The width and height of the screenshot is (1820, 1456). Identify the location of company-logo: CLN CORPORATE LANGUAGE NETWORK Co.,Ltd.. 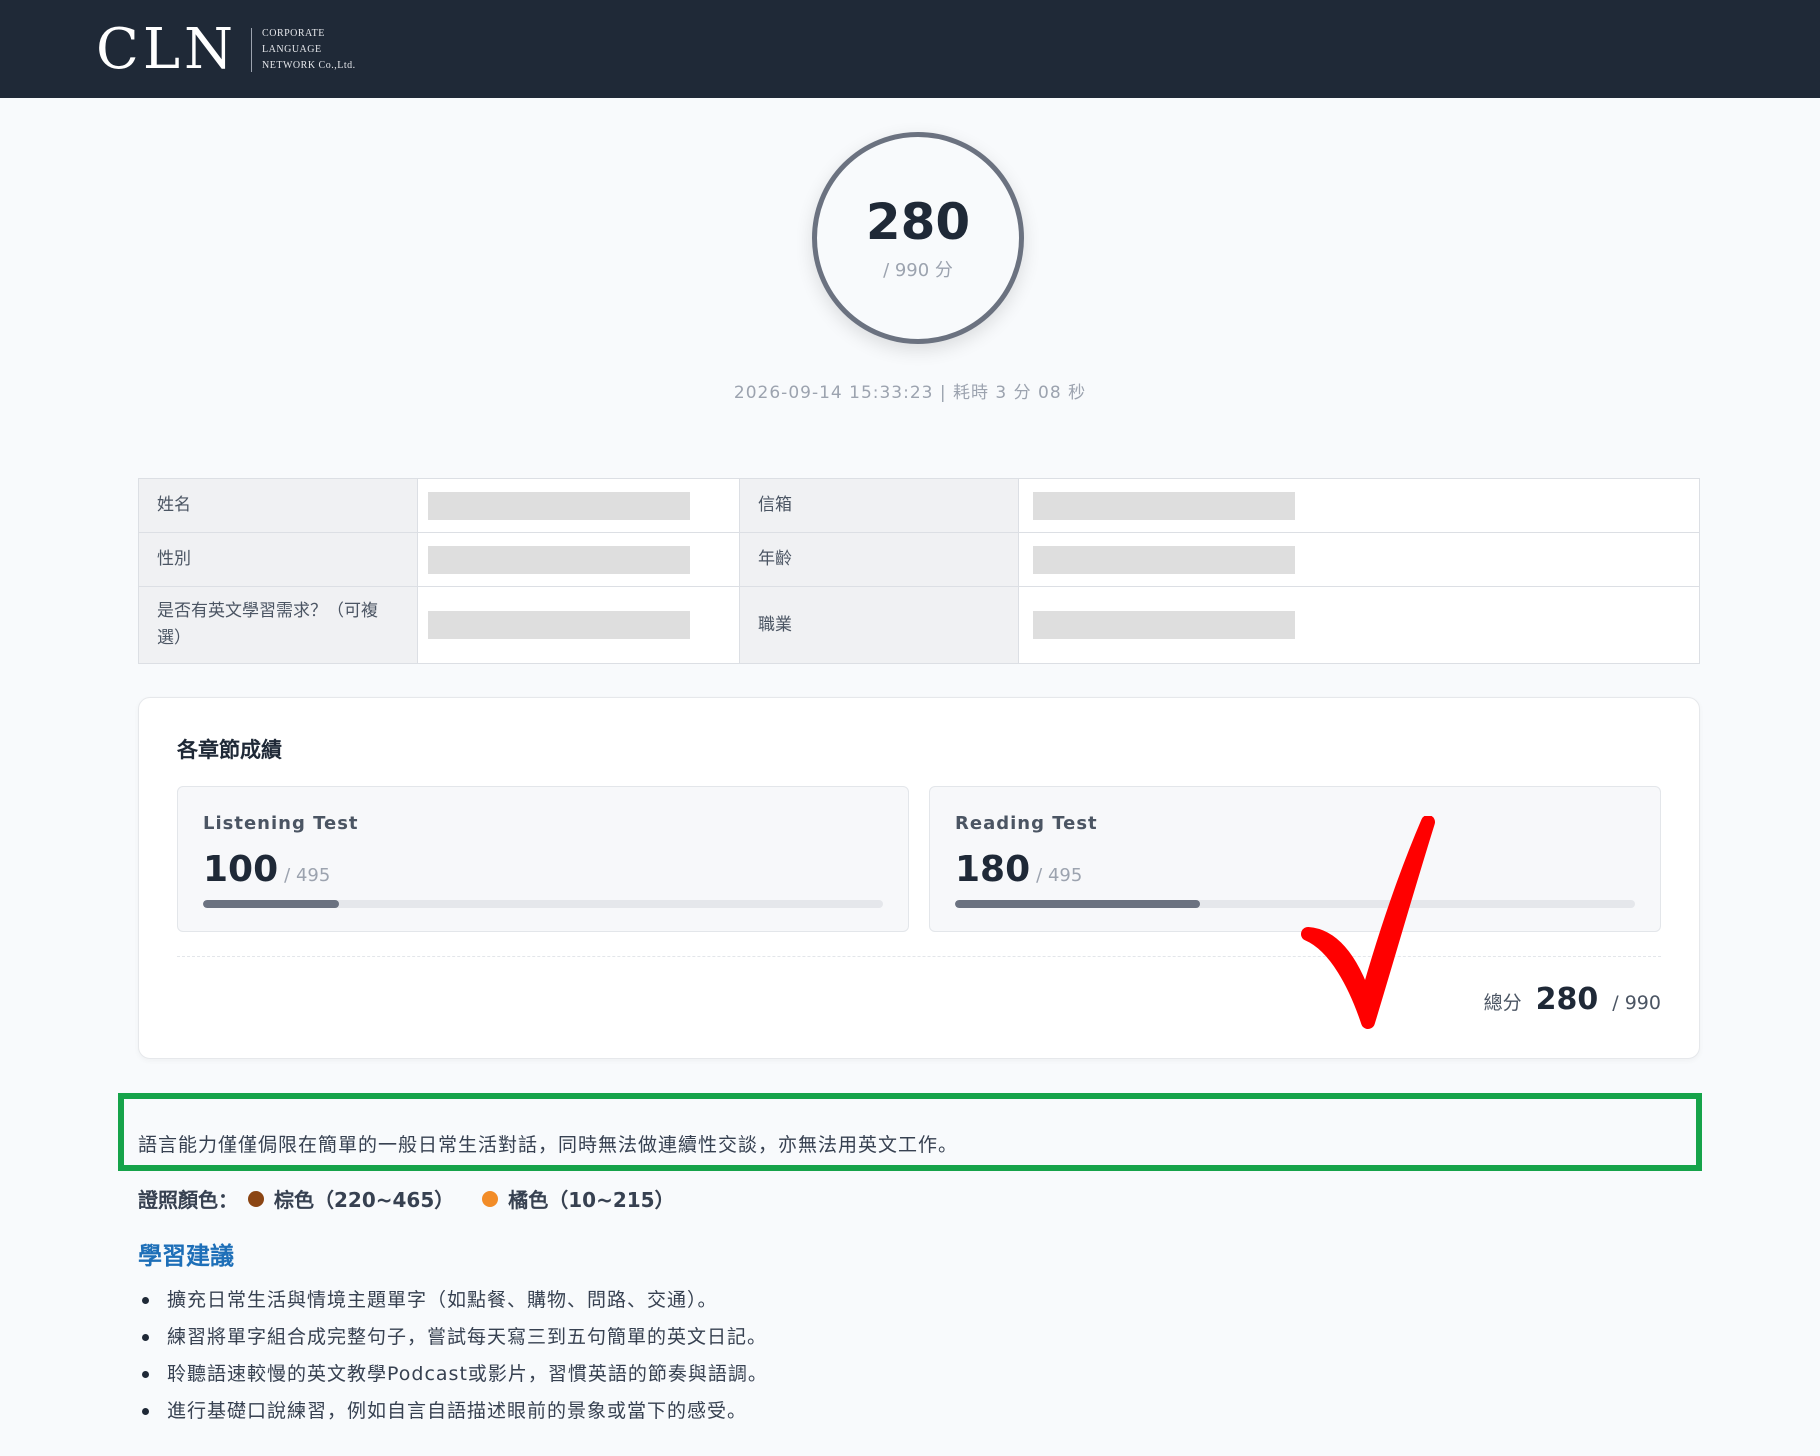
(226, 50).